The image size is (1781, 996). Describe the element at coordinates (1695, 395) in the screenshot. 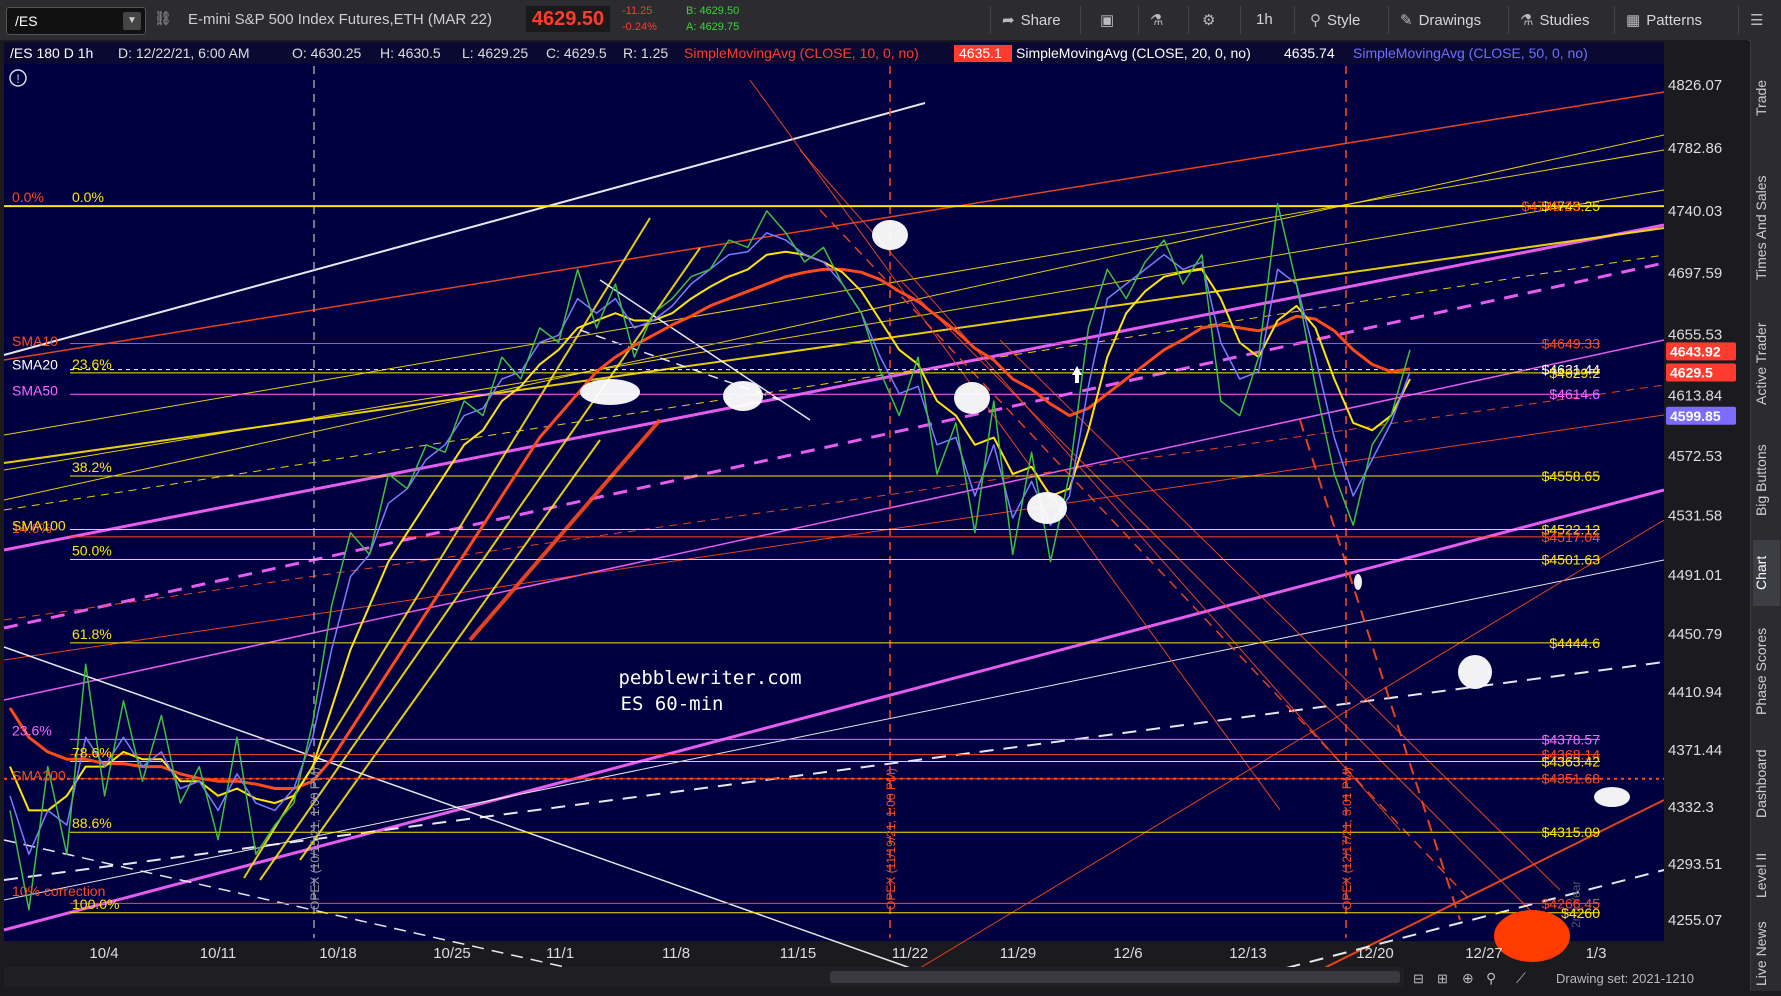

I see `y-tick-label: 4613.84` at that location.